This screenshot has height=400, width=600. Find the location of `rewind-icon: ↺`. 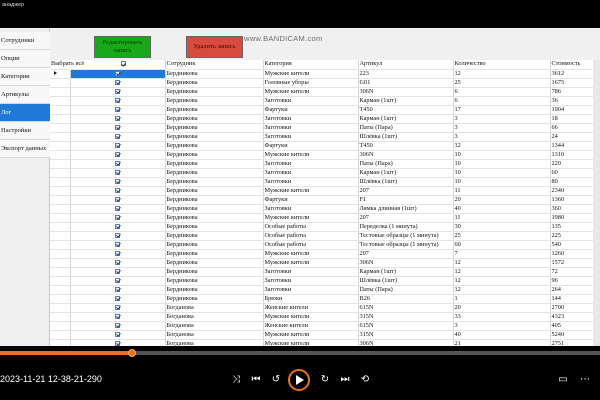

rewind-icon: ↺ is located at coordinates (276, 379).